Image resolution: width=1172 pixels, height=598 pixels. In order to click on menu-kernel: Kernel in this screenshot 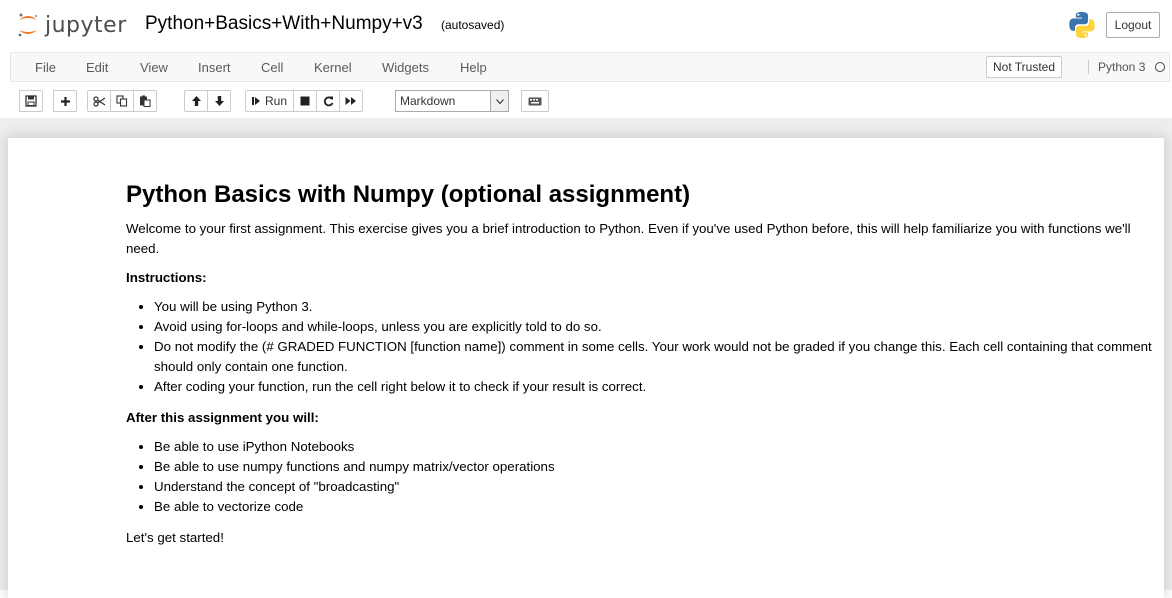, I will do `click(333, 67)`.